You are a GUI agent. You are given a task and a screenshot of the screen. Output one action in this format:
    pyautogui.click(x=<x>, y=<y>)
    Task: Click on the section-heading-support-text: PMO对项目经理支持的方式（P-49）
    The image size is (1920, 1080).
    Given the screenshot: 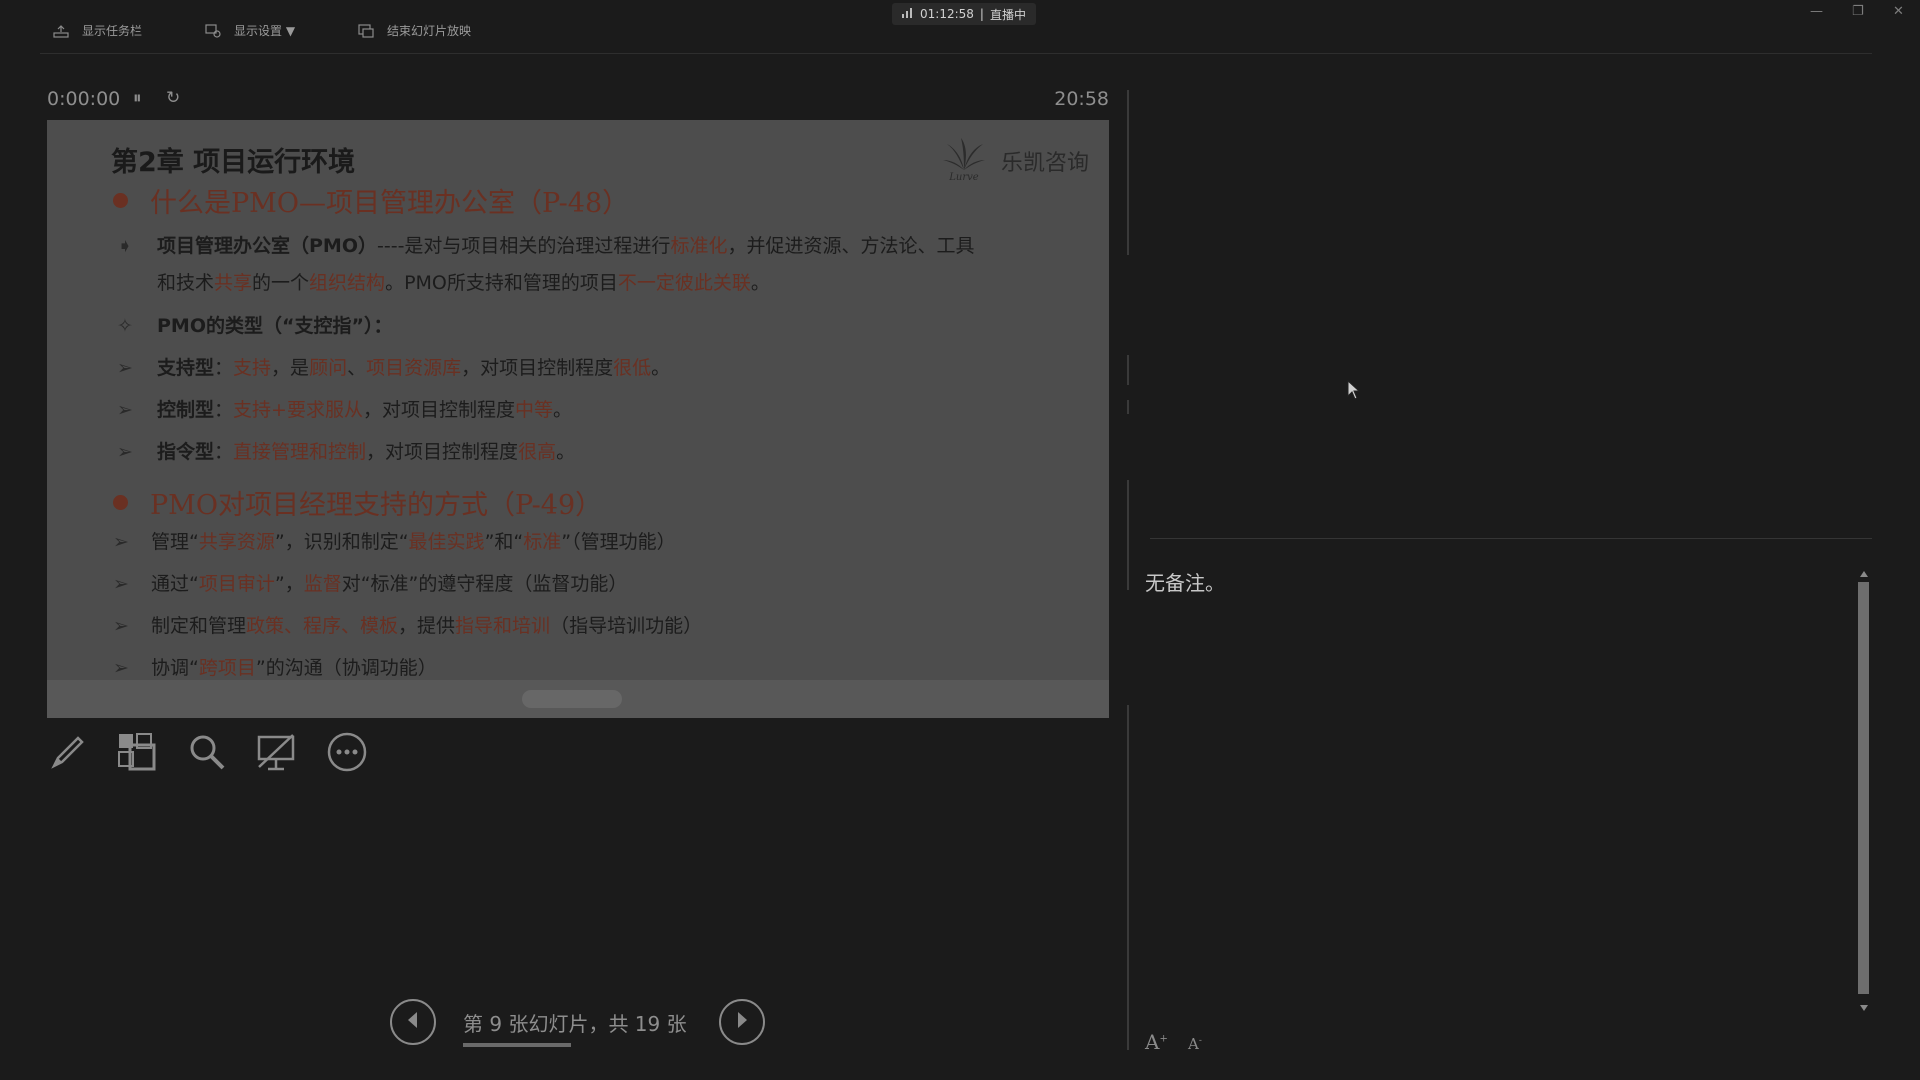 What is the action you would take?
    pyautogui.click(x=376, y=505)
    